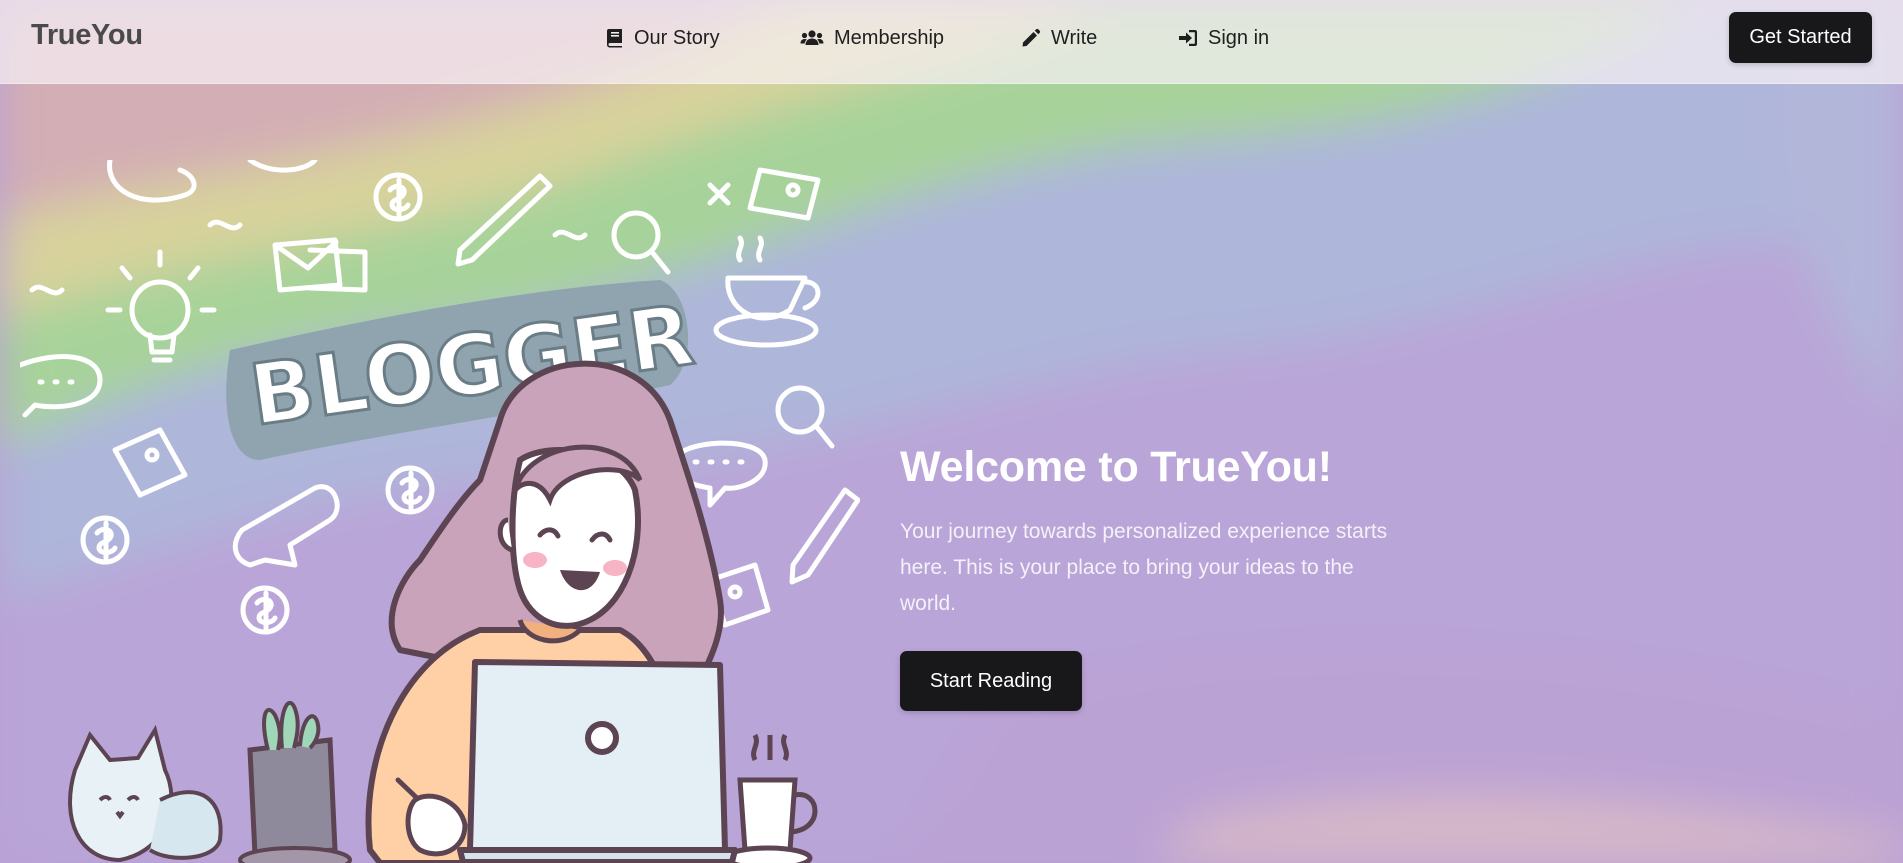 Image resolution: width=1903 pixels, height=863 pixels. What do you see at coordinates (87, 35) in the screenshot?
I see `brand-logo: TrueYou` at bounding box center [87, 35].